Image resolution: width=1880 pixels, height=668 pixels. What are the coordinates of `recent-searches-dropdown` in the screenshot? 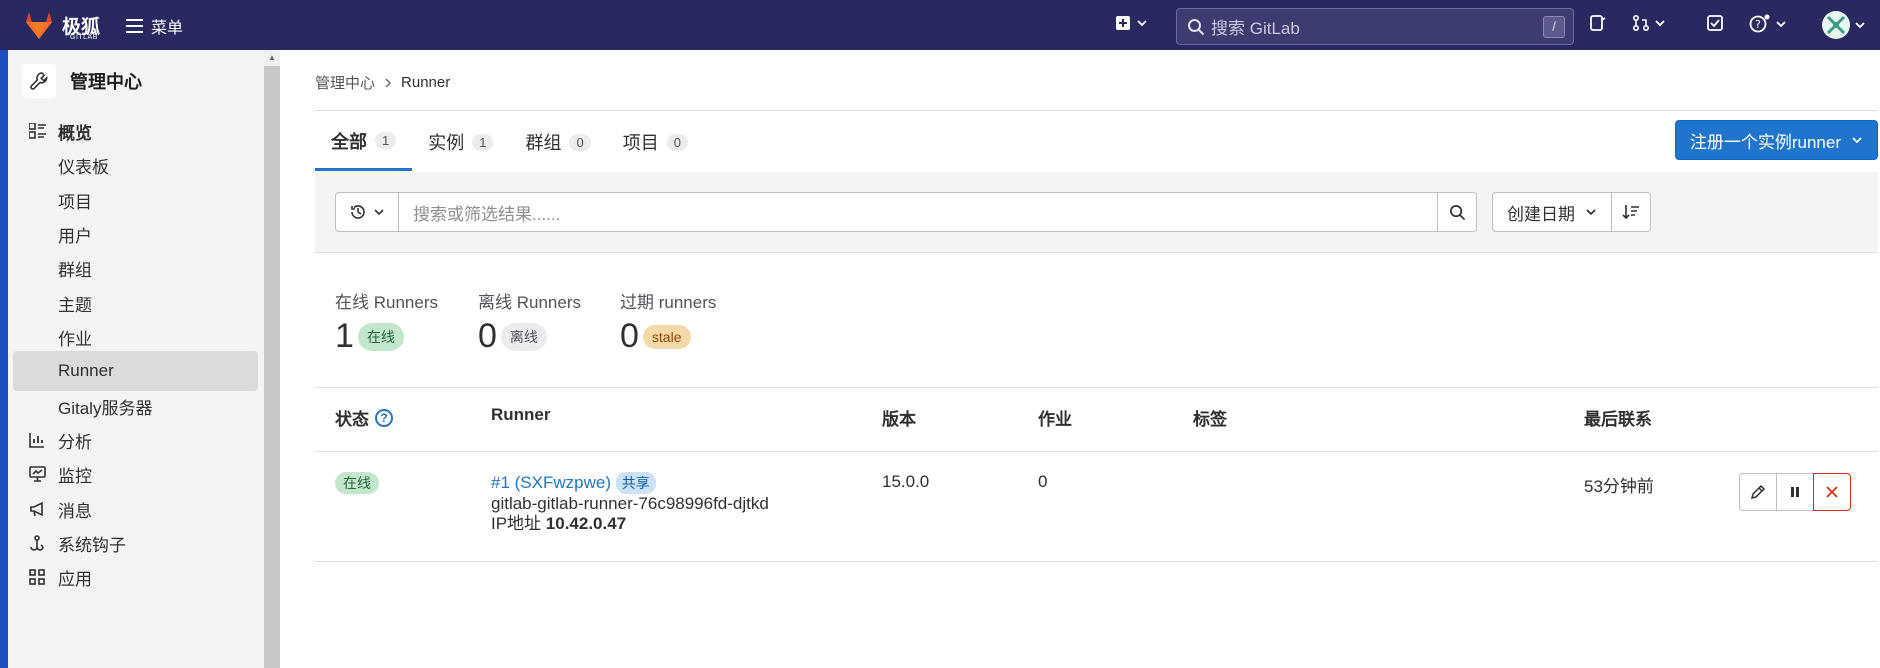 It's located at (367, 212).